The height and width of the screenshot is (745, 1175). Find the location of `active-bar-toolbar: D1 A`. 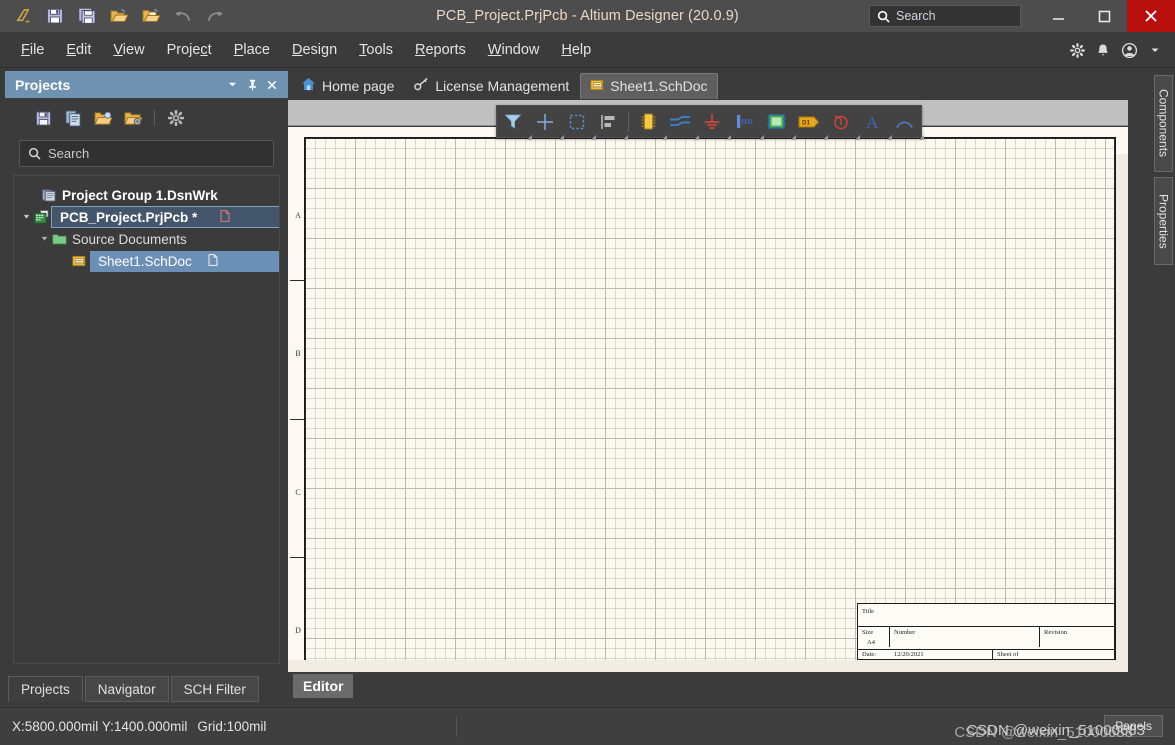

active-bar-toolbar: D1 A is located at coordinates (710, 122).